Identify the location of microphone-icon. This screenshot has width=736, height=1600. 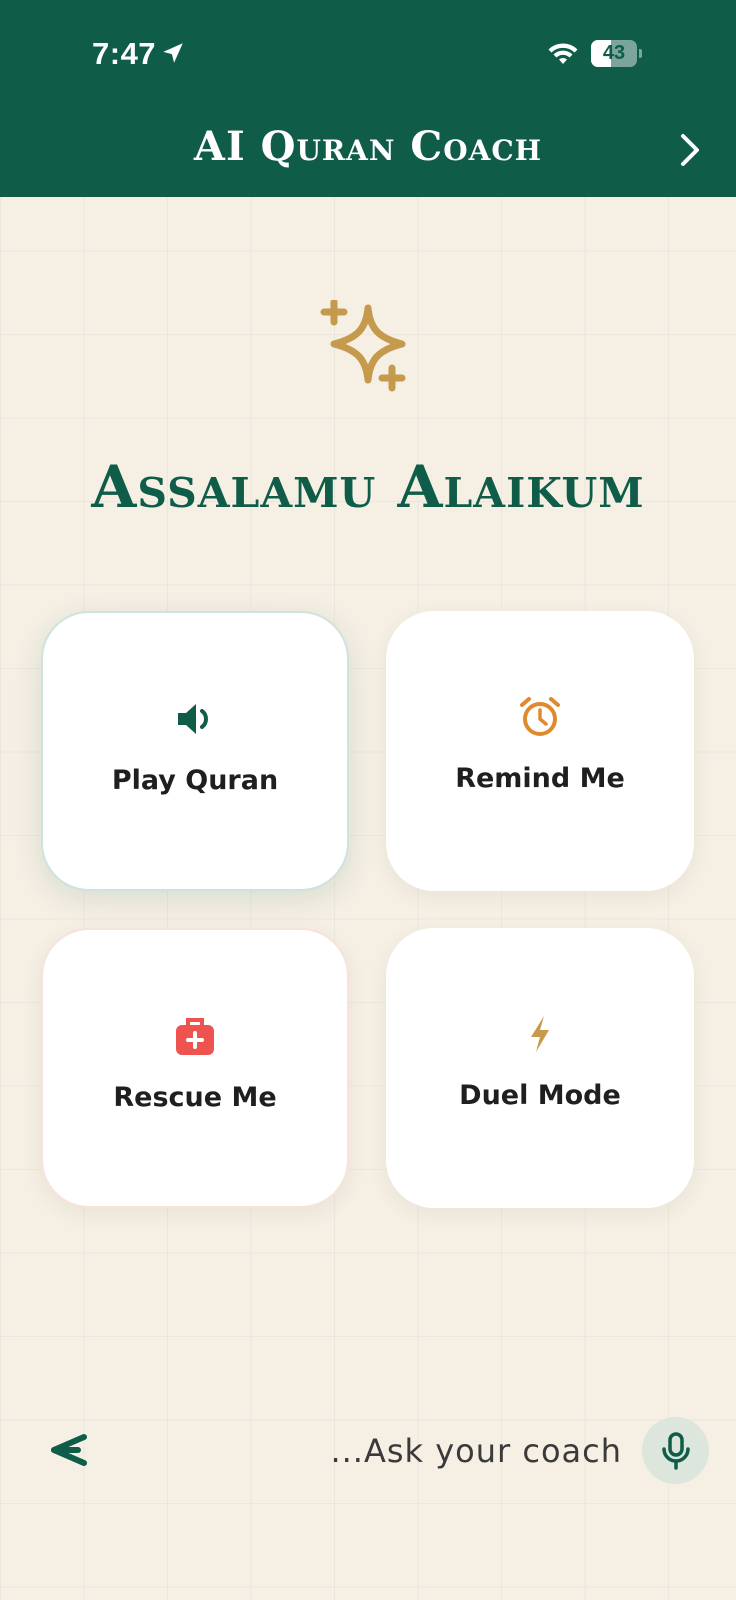
(675, 1450).